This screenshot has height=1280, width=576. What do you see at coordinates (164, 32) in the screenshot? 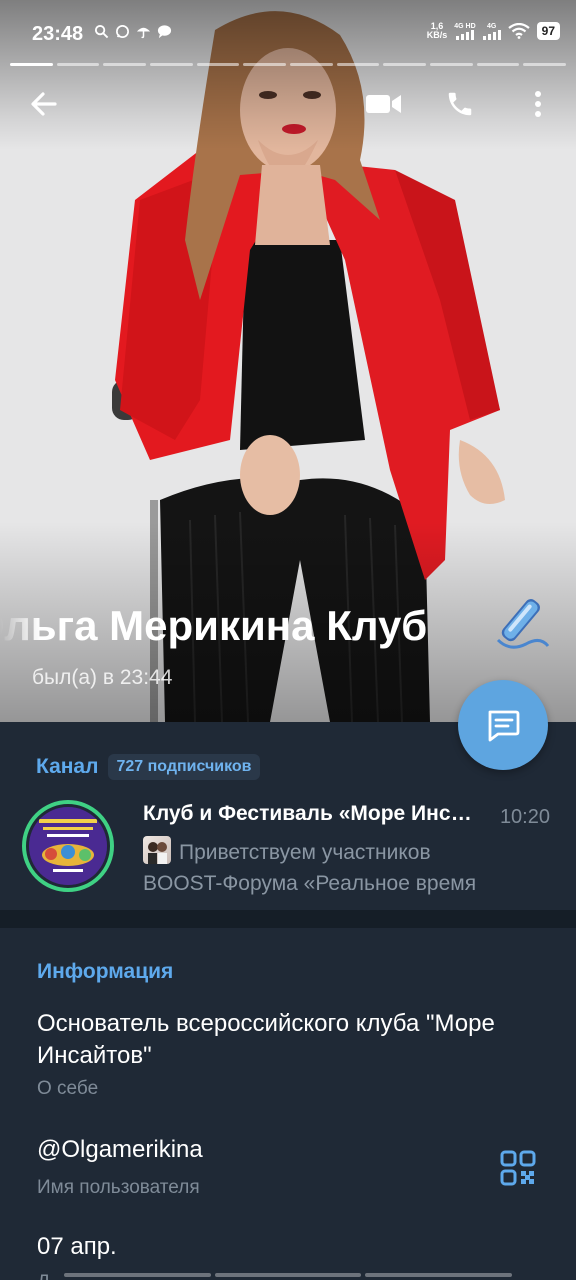
I see `message-bubble-icon` at bounding box center [164, 32].